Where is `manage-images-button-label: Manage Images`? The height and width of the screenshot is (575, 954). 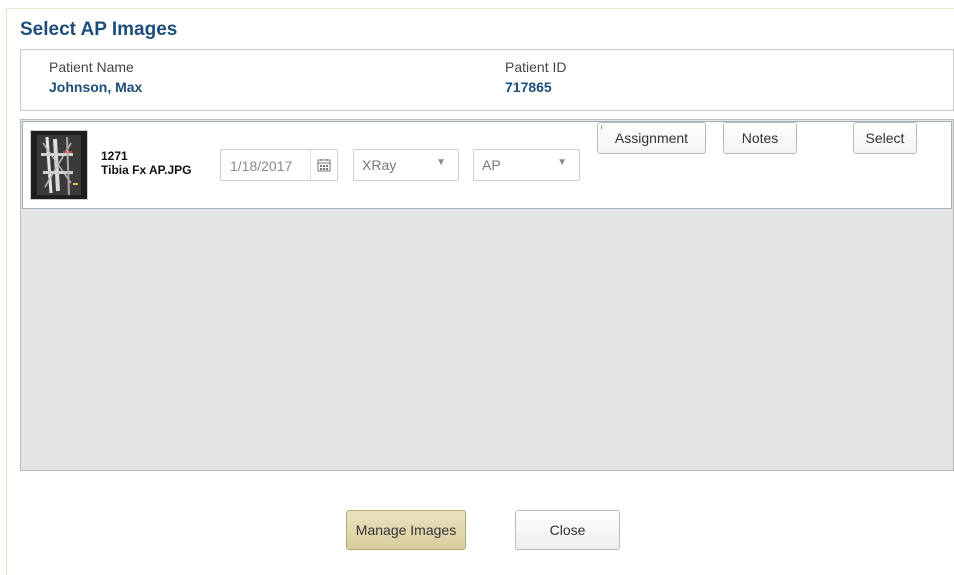 manage-images-button-label: Manage Images is located at coordinates (406, 530).